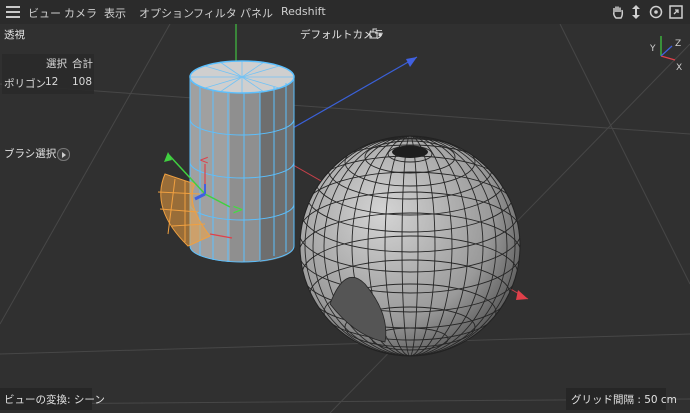  What do you see at coordinates (25, 84) in the screenshot?
I see `stats-row-label: ポリゴン` at bounding box center [25, 84].